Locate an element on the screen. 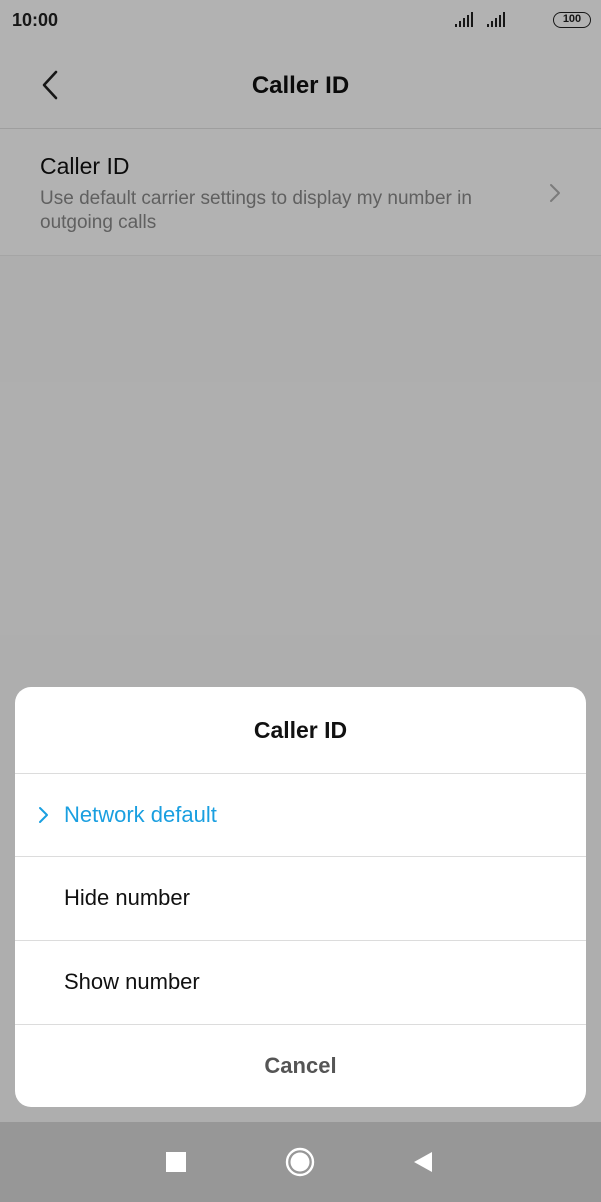  option-label: Hide number is located at coordinates (127, 897).